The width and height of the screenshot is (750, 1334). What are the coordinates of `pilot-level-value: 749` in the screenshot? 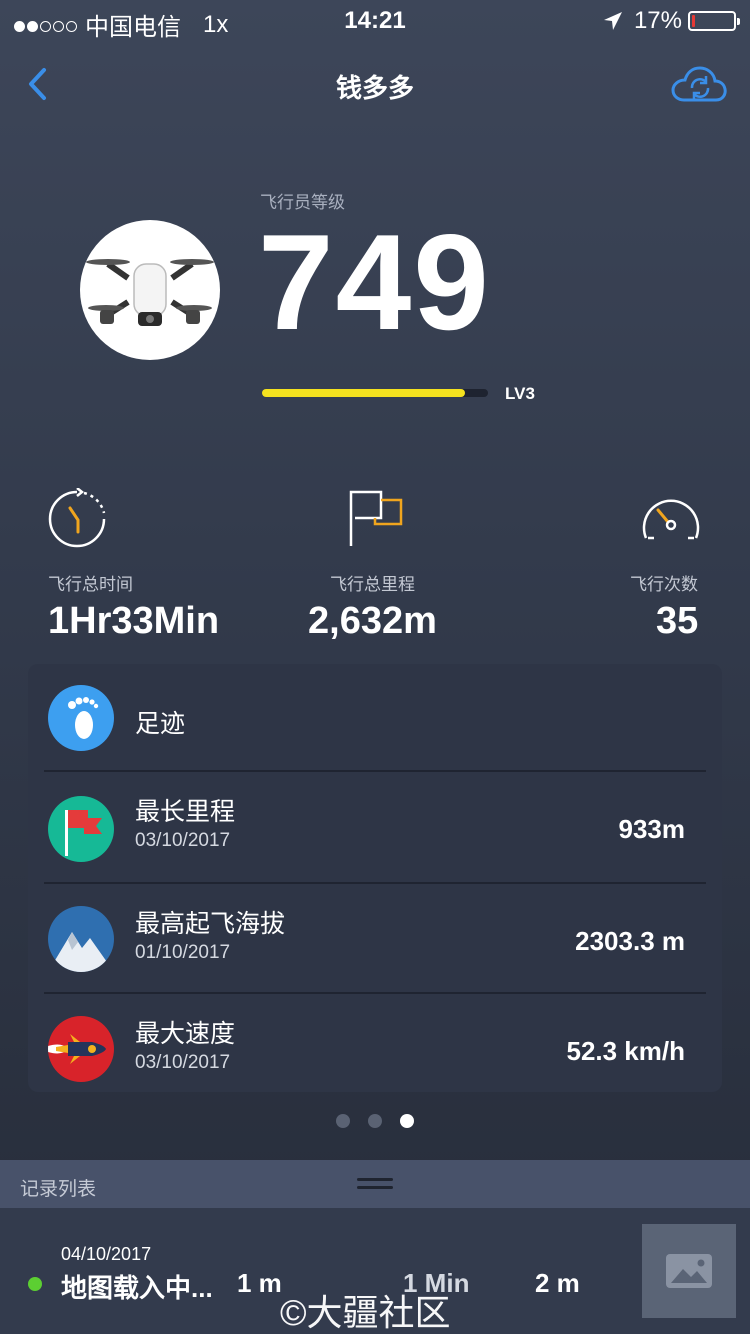 It's located at (374, 282).